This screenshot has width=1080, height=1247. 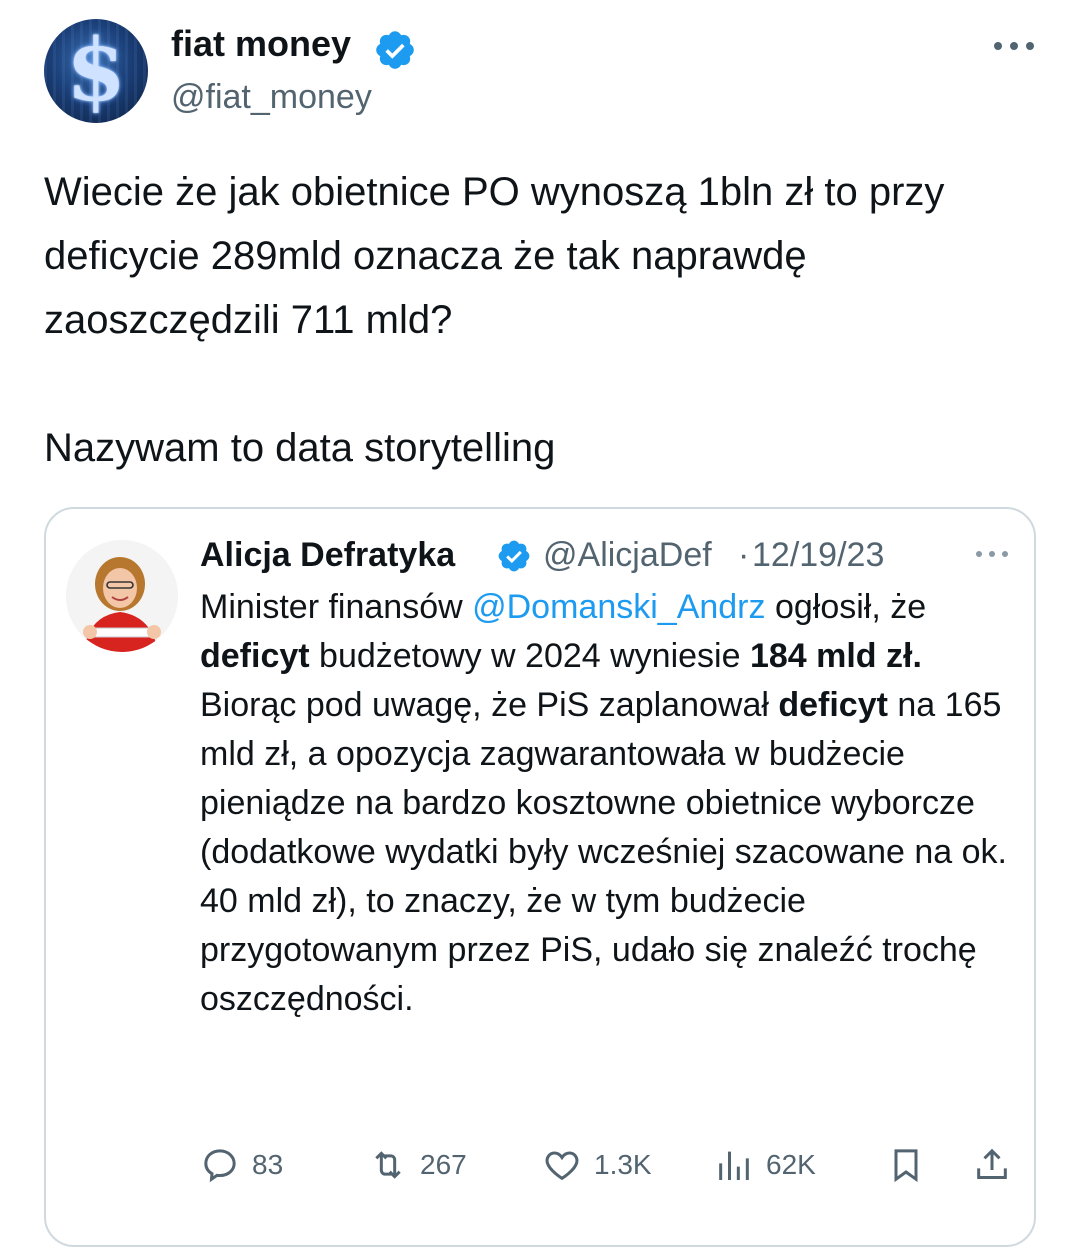 What do you see at coordinates (623, 1164) in the screenshot?
I see `like-count: 1.3K` at bounding box center [623, 1164].